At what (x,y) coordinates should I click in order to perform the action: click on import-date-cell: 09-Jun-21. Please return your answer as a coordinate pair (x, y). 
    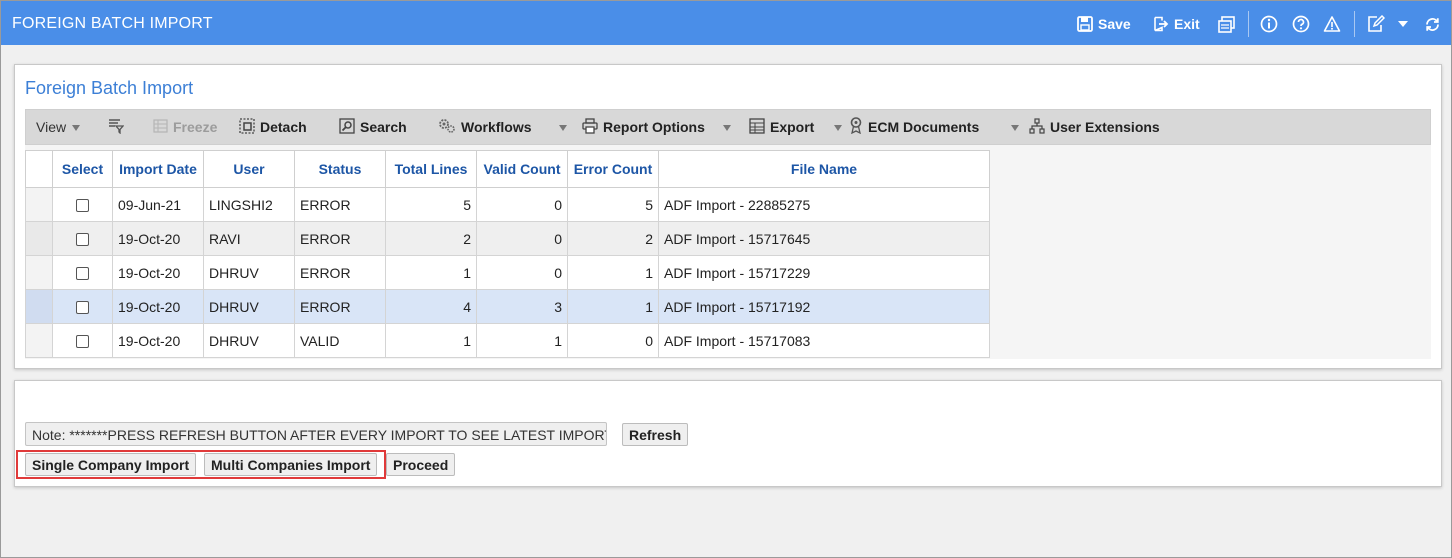
    Looking at the image, I should click on (158, 204).